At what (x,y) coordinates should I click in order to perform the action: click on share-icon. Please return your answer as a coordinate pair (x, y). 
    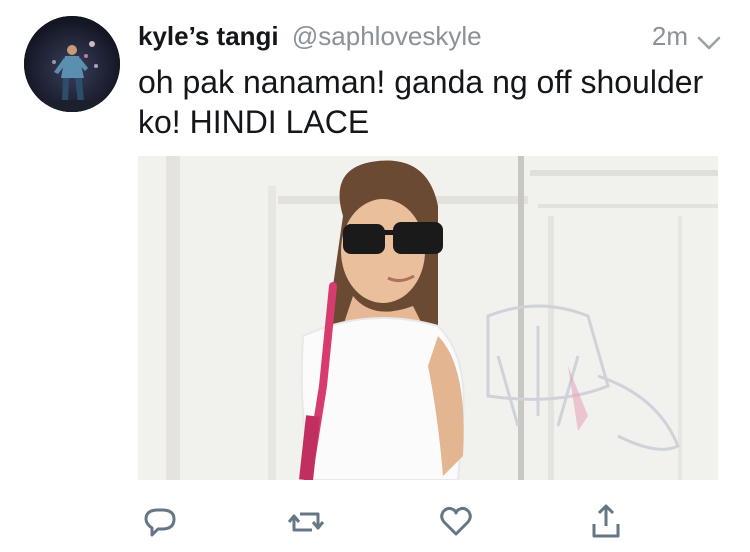
    Looking at the image, I should click on (606, 522).